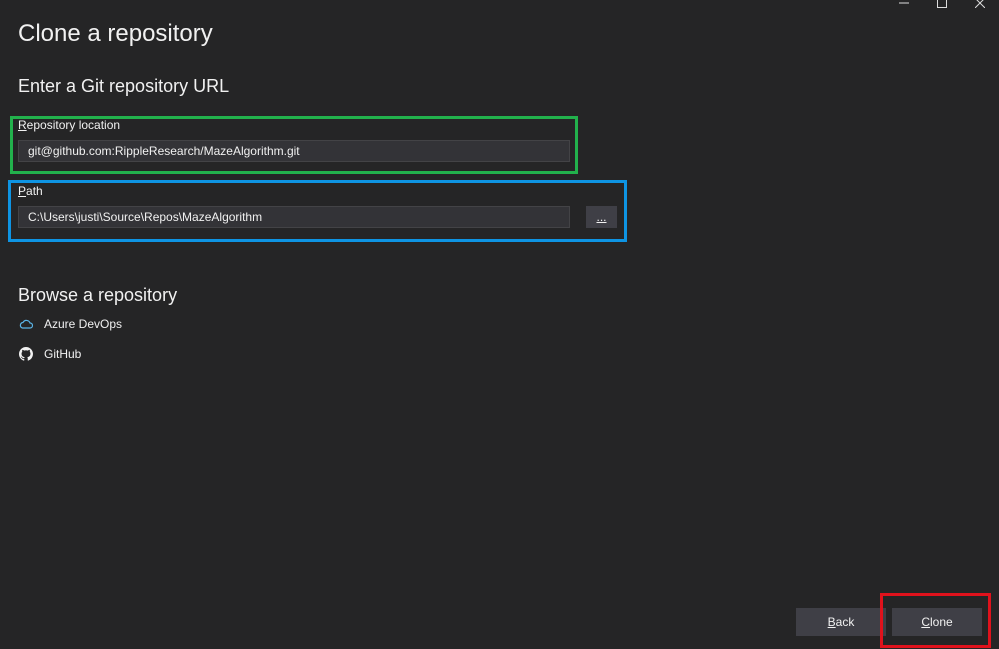  What do you see at coordinates (845, 622) in the screenshot?
I see `back-label-rest: ack` at bounding box center [845, 622].